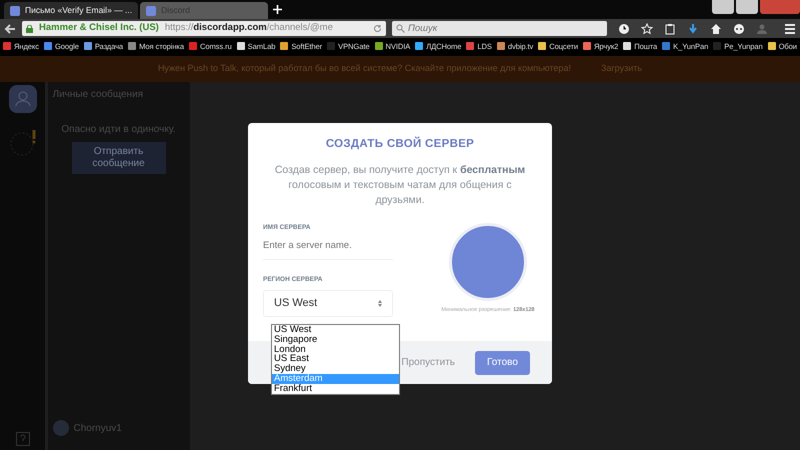  I want to click on reload-icon, so click(377, 28).